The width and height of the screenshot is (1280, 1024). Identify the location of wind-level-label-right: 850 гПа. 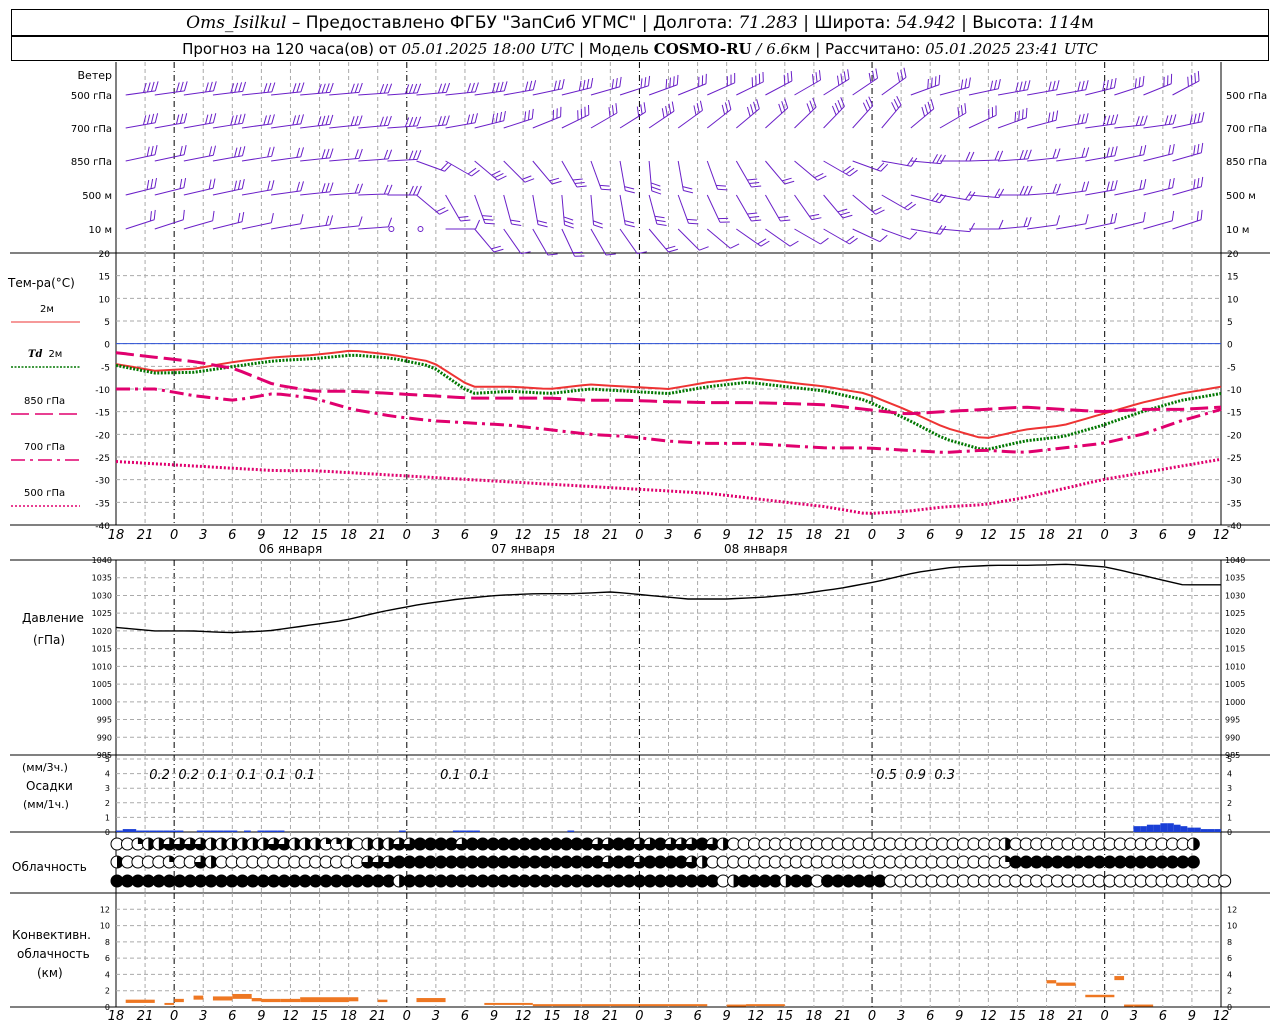
(1246, 162).